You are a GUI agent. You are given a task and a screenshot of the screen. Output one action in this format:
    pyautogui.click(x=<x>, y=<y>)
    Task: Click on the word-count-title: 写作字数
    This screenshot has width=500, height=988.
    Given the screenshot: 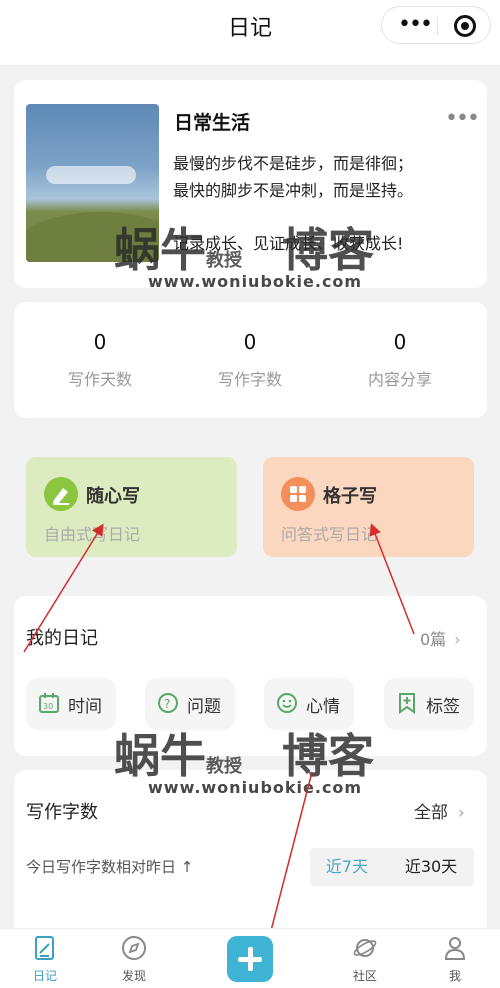 What is the action you would take?
    pyautogui.click(x=62, y=812)
    